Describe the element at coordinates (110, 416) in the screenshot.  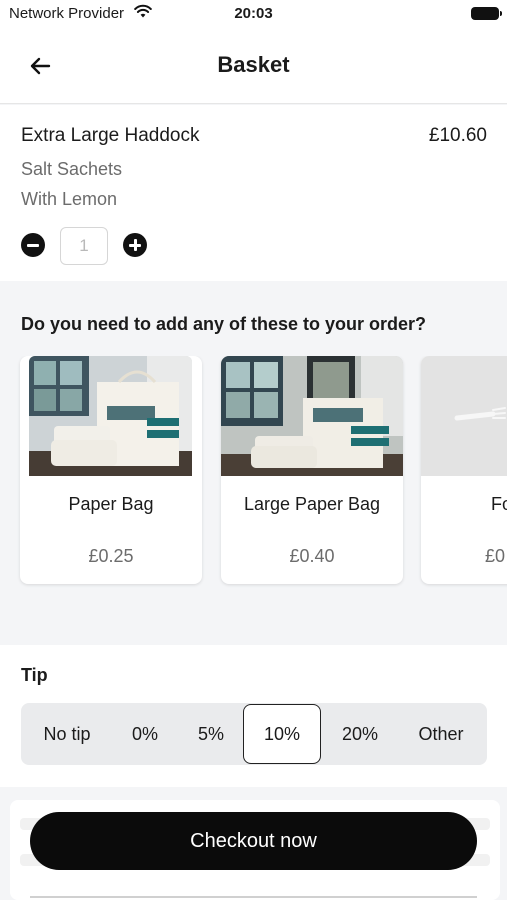
I see `paper-bag-image` at that location.